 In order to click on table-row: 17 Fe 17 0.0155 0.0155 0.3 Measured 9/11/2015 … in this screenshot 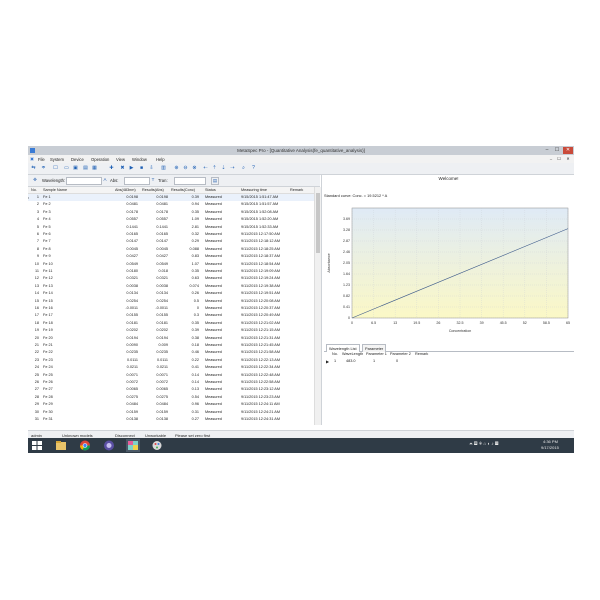, I will do `click(174, 315)`.